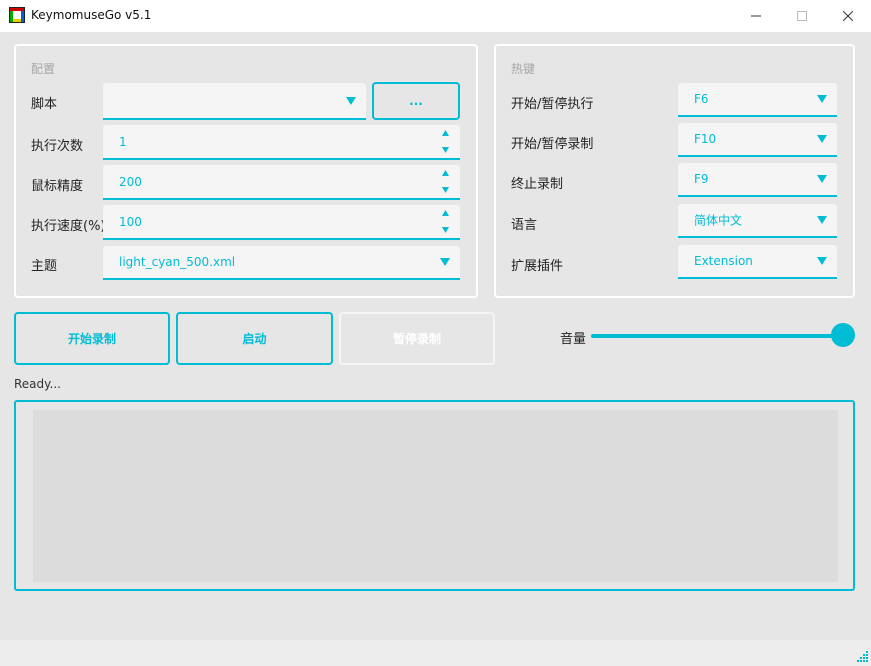 Image resolution: width=871 pixels, height=666 pixels. What do you see at coordinates (757, 140) in the screenshot?
I see `start-pause-record-hotkey-select: F10` at bounding box center [757, 140].